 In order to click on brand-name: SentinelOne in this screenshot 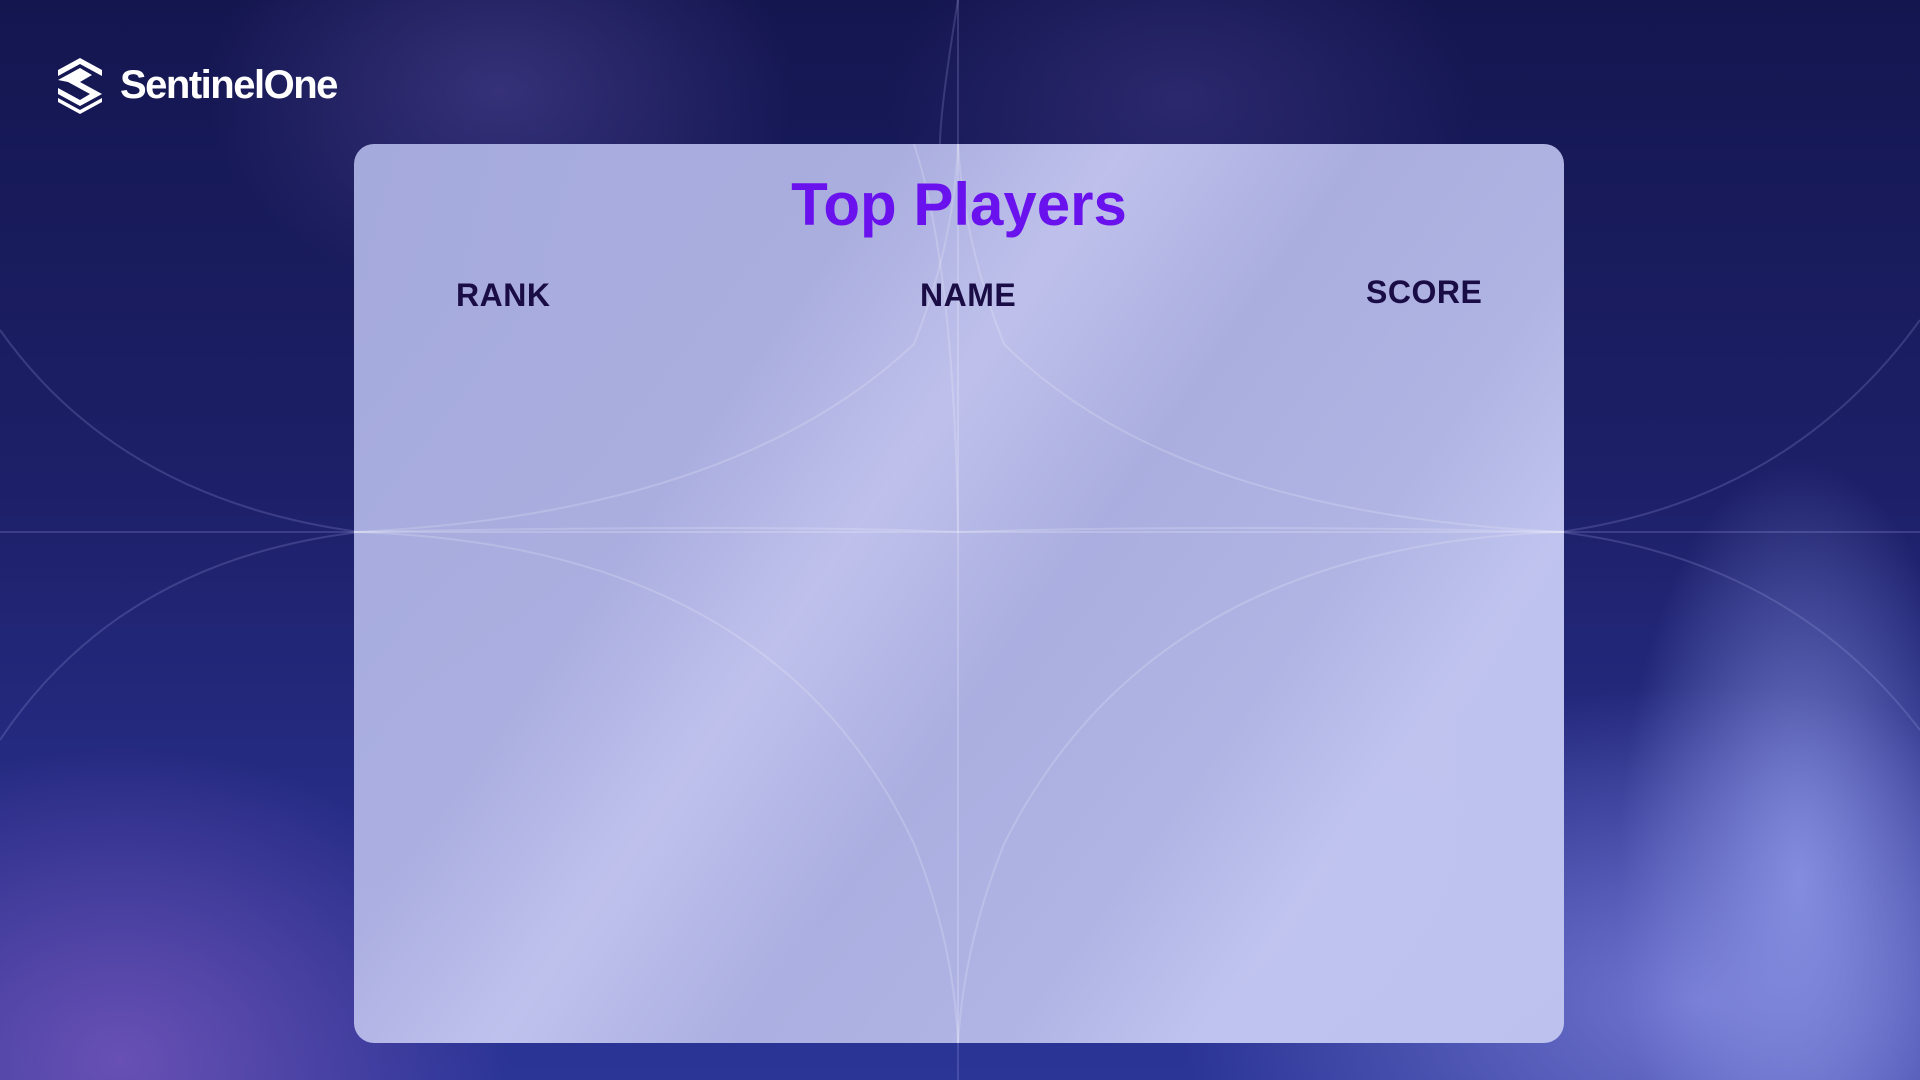, I will do `click(229, 85)`.